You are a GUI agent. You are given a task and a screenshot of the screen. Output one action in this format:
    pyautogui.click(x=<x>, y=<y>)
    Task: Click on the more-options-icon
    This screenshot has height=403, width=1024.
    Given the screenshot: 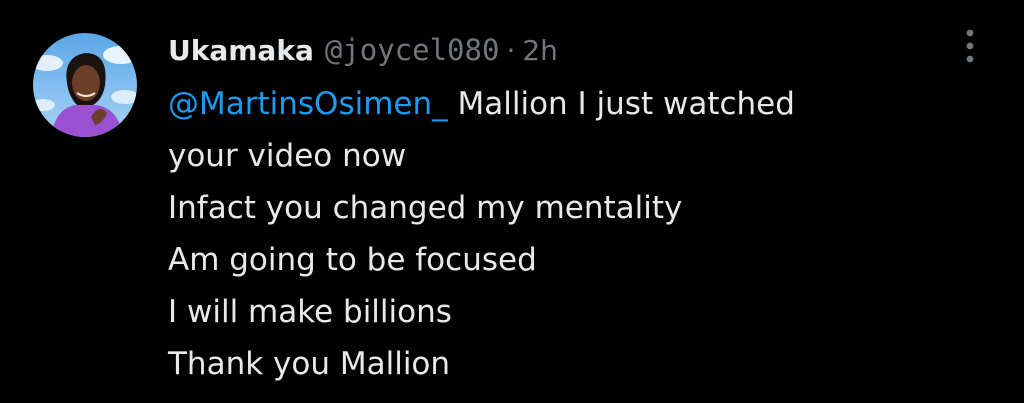 What is the action you would take?
    pyautogui.click(x=970, y=46)
    